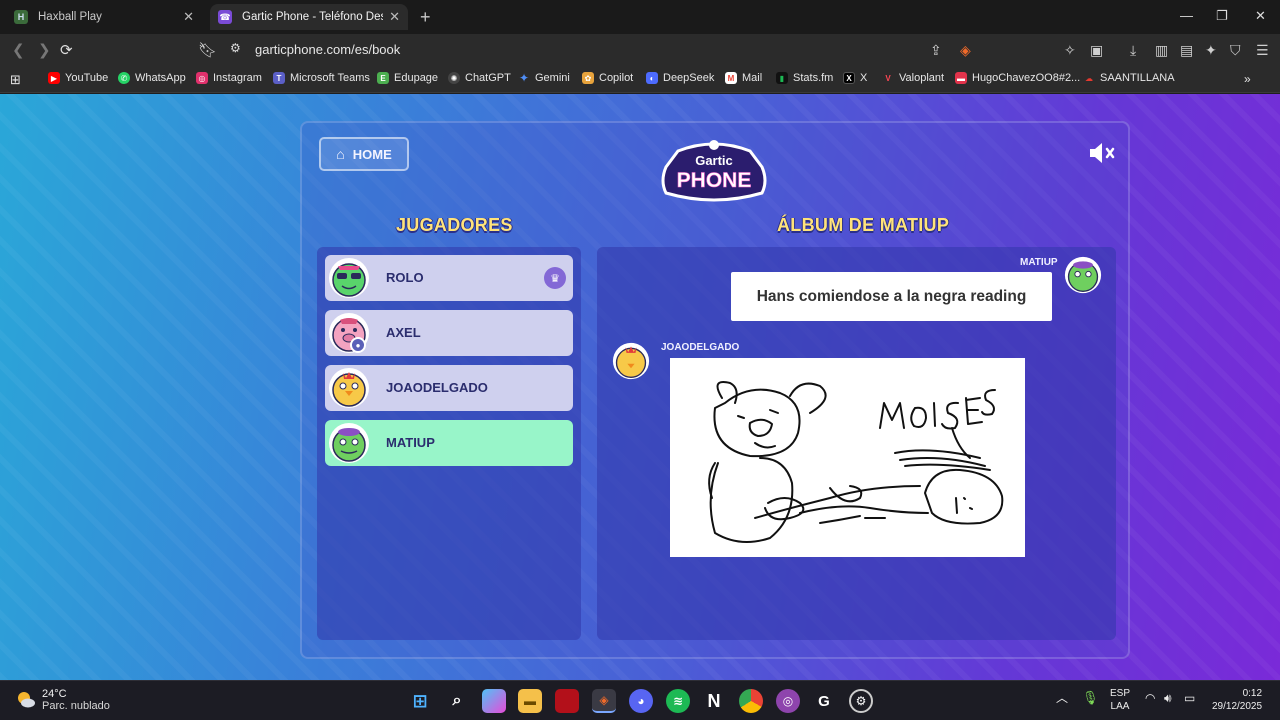  Describe the element at coordinates (364, 154) in the screenshot. I see `home-button: ⌂ HOME` at that location.